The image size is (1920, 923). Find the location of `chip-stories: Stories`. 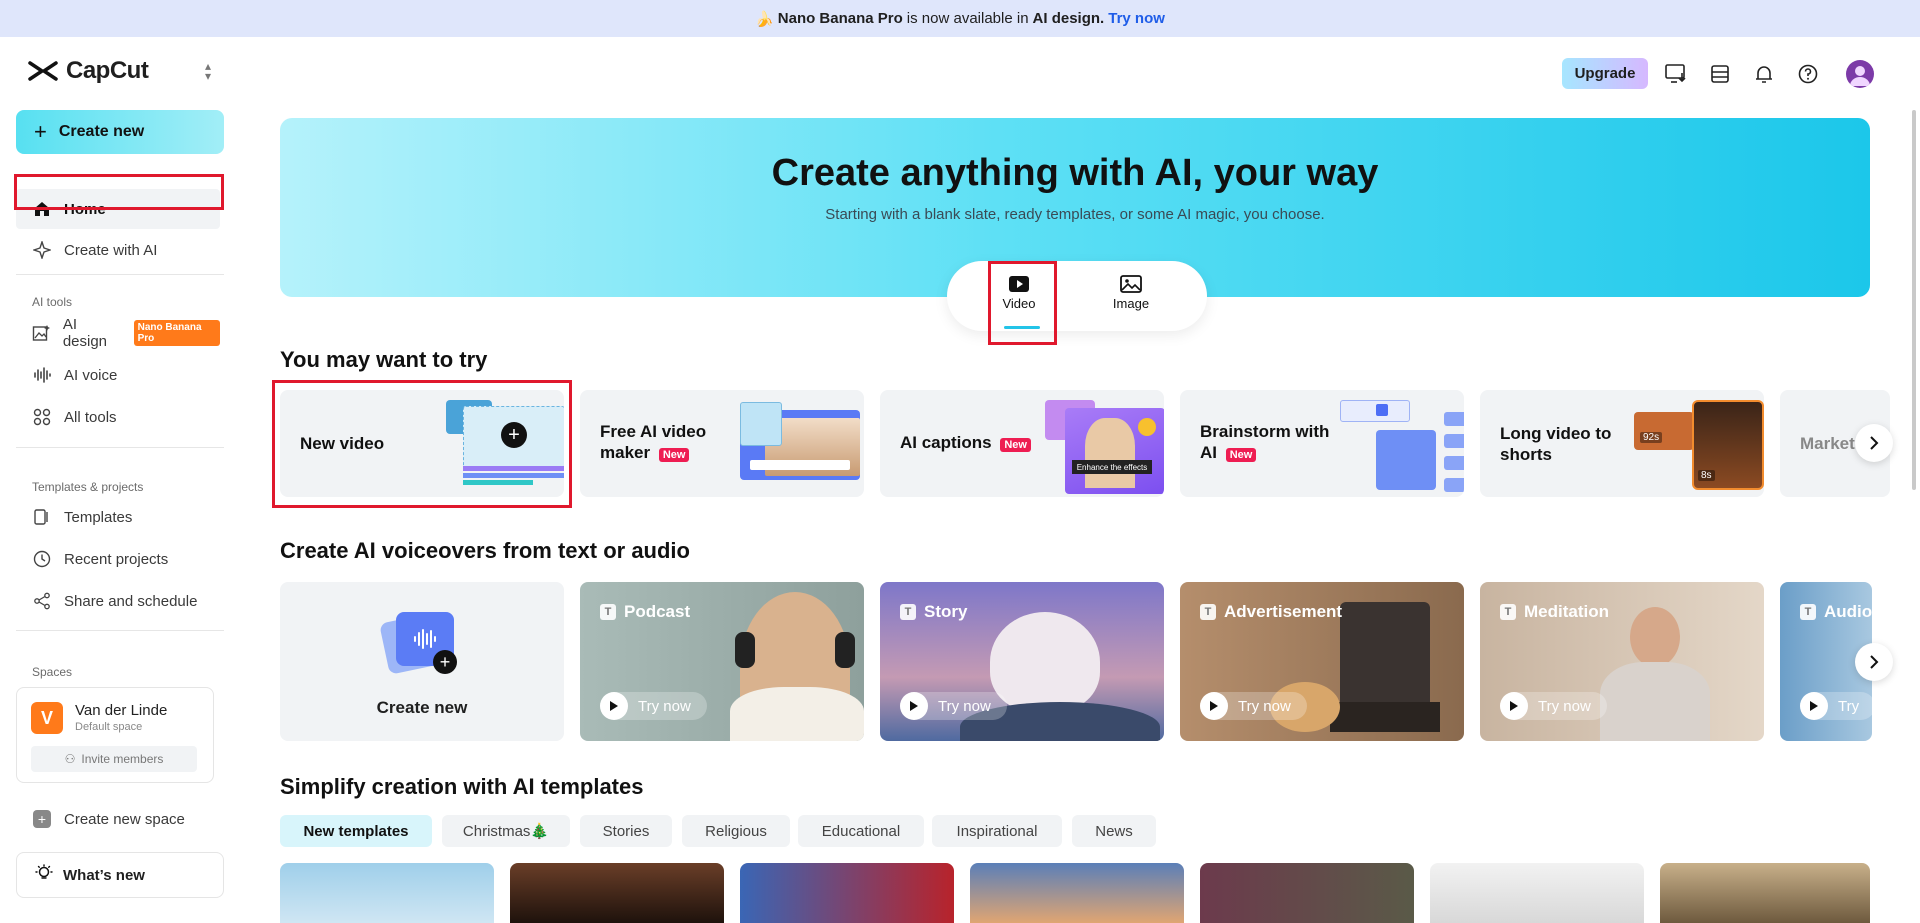

chip-stories: Stories is located at coordinates (626, 831).